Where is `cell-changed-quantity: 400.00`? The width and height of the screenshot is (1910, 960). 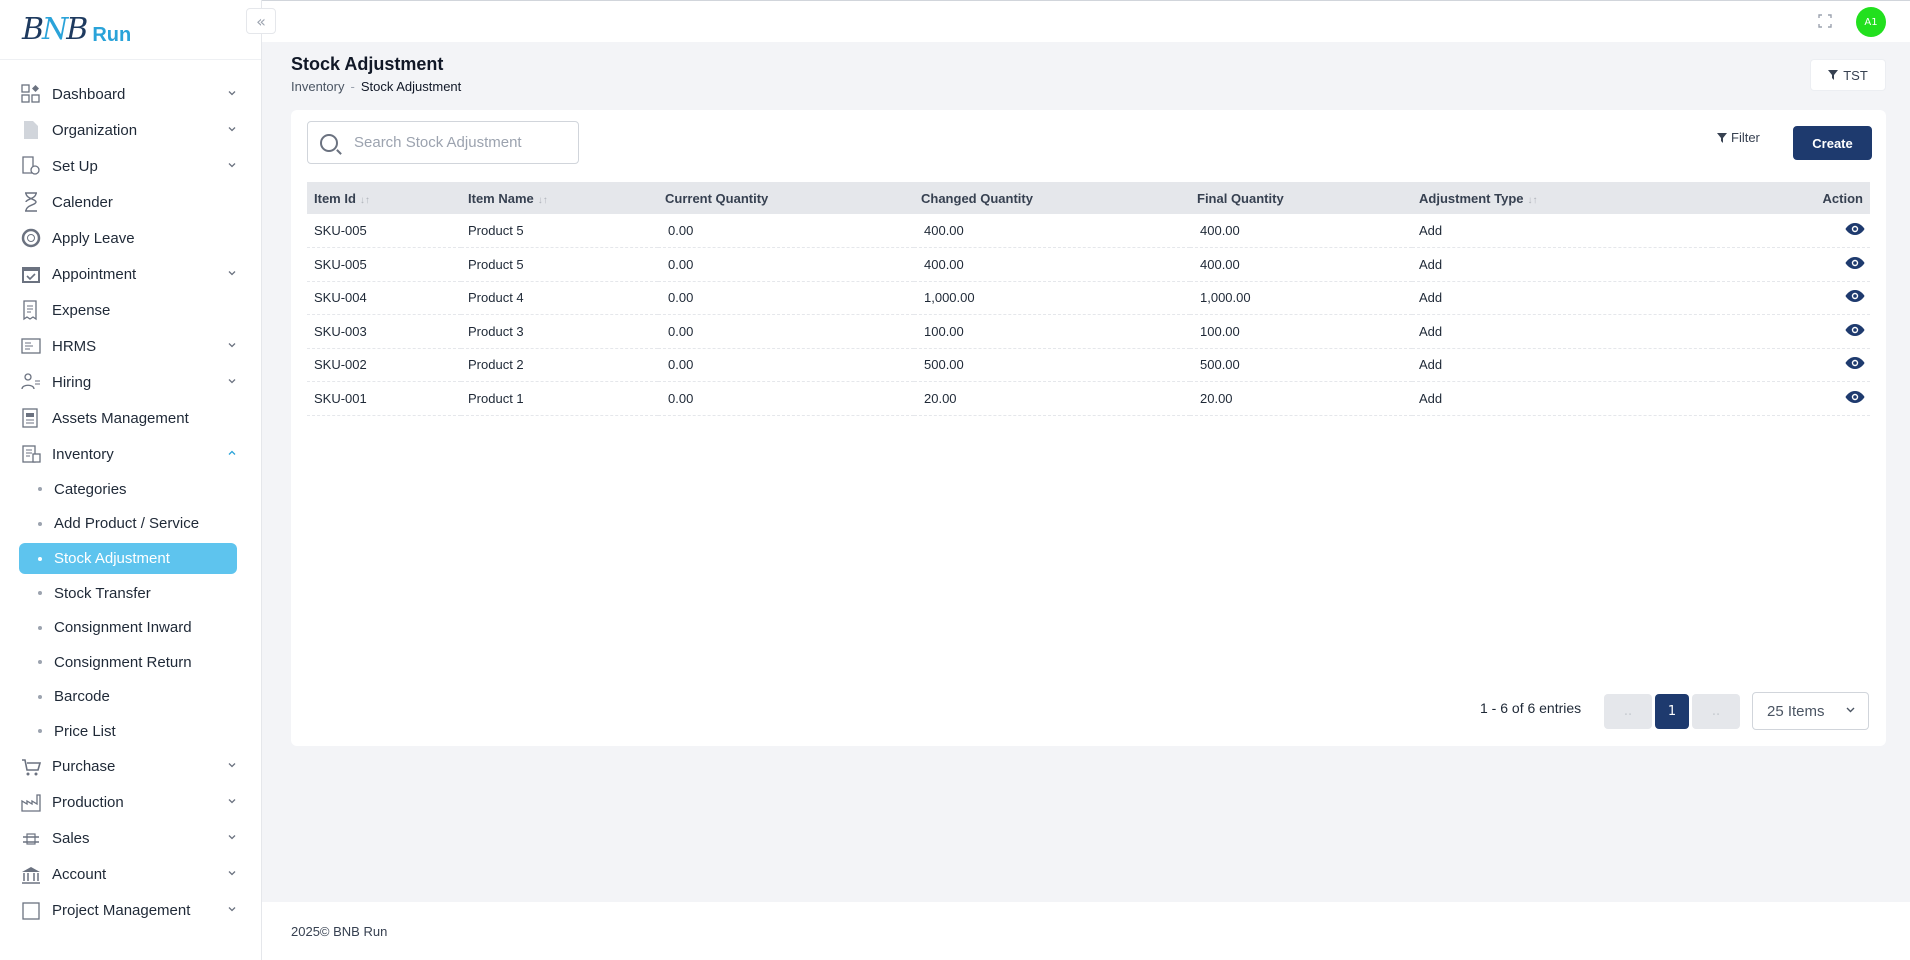
cell-changed-quantity: 400.00 is located at coordinates (944, 264).